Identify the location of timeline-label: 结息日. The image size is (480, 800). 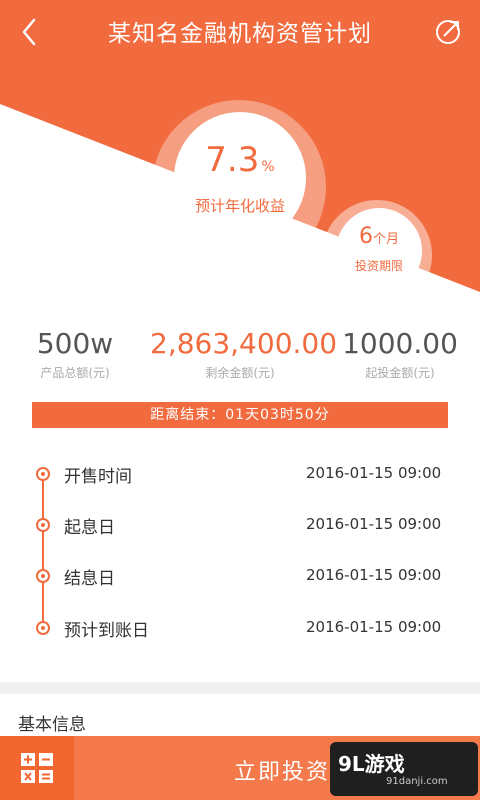
(89, 579).